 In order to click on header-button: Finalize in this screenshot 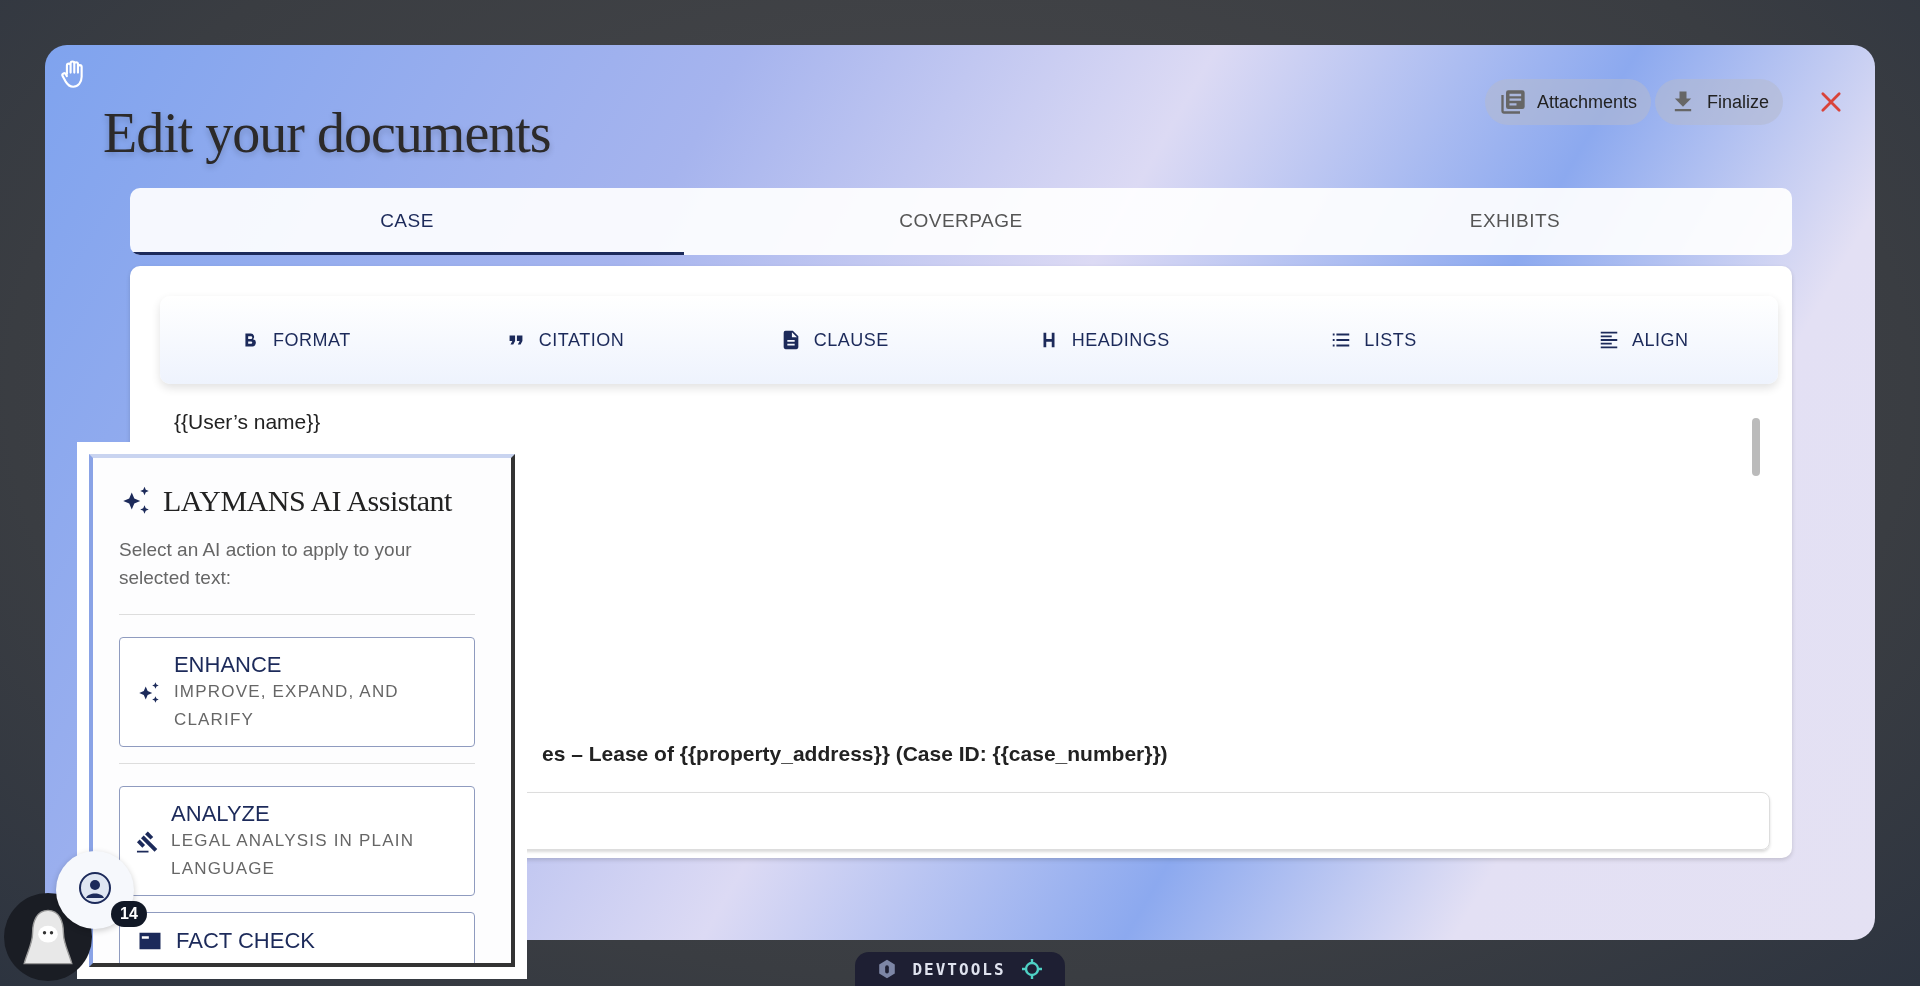, I will do `click(1718, 102)`.